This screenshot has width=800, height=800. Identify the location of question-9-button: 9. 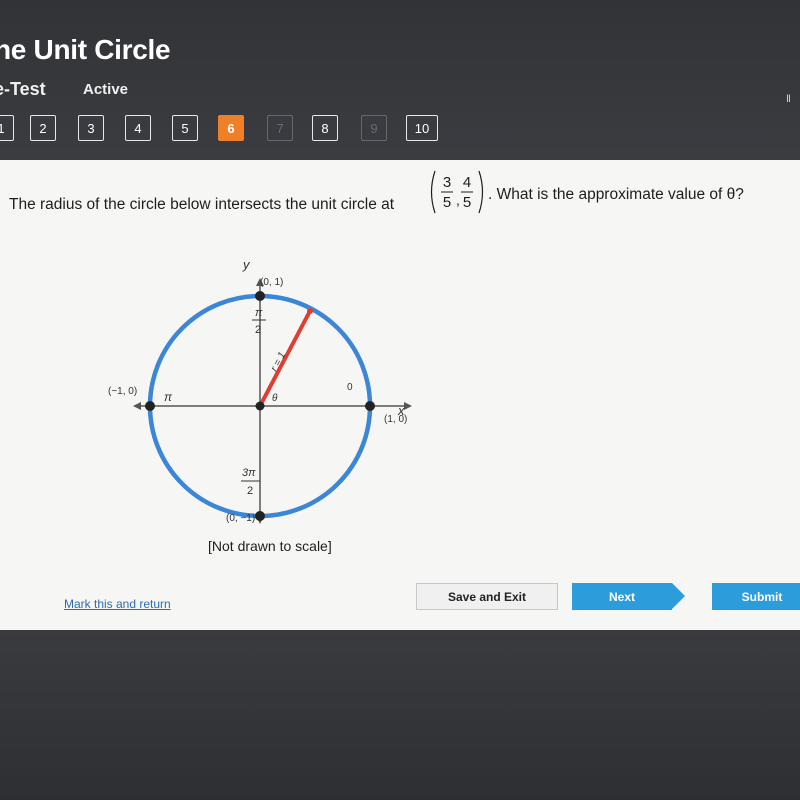
(374, 128).